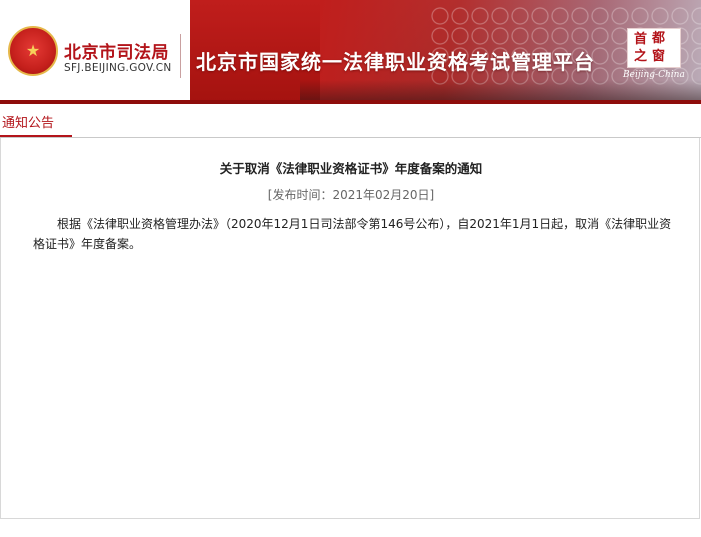  What do you see at coordinates (116, 50) in the screenshot?
I see `org-name: 北京市司法局` at bounding box center [116, 50].